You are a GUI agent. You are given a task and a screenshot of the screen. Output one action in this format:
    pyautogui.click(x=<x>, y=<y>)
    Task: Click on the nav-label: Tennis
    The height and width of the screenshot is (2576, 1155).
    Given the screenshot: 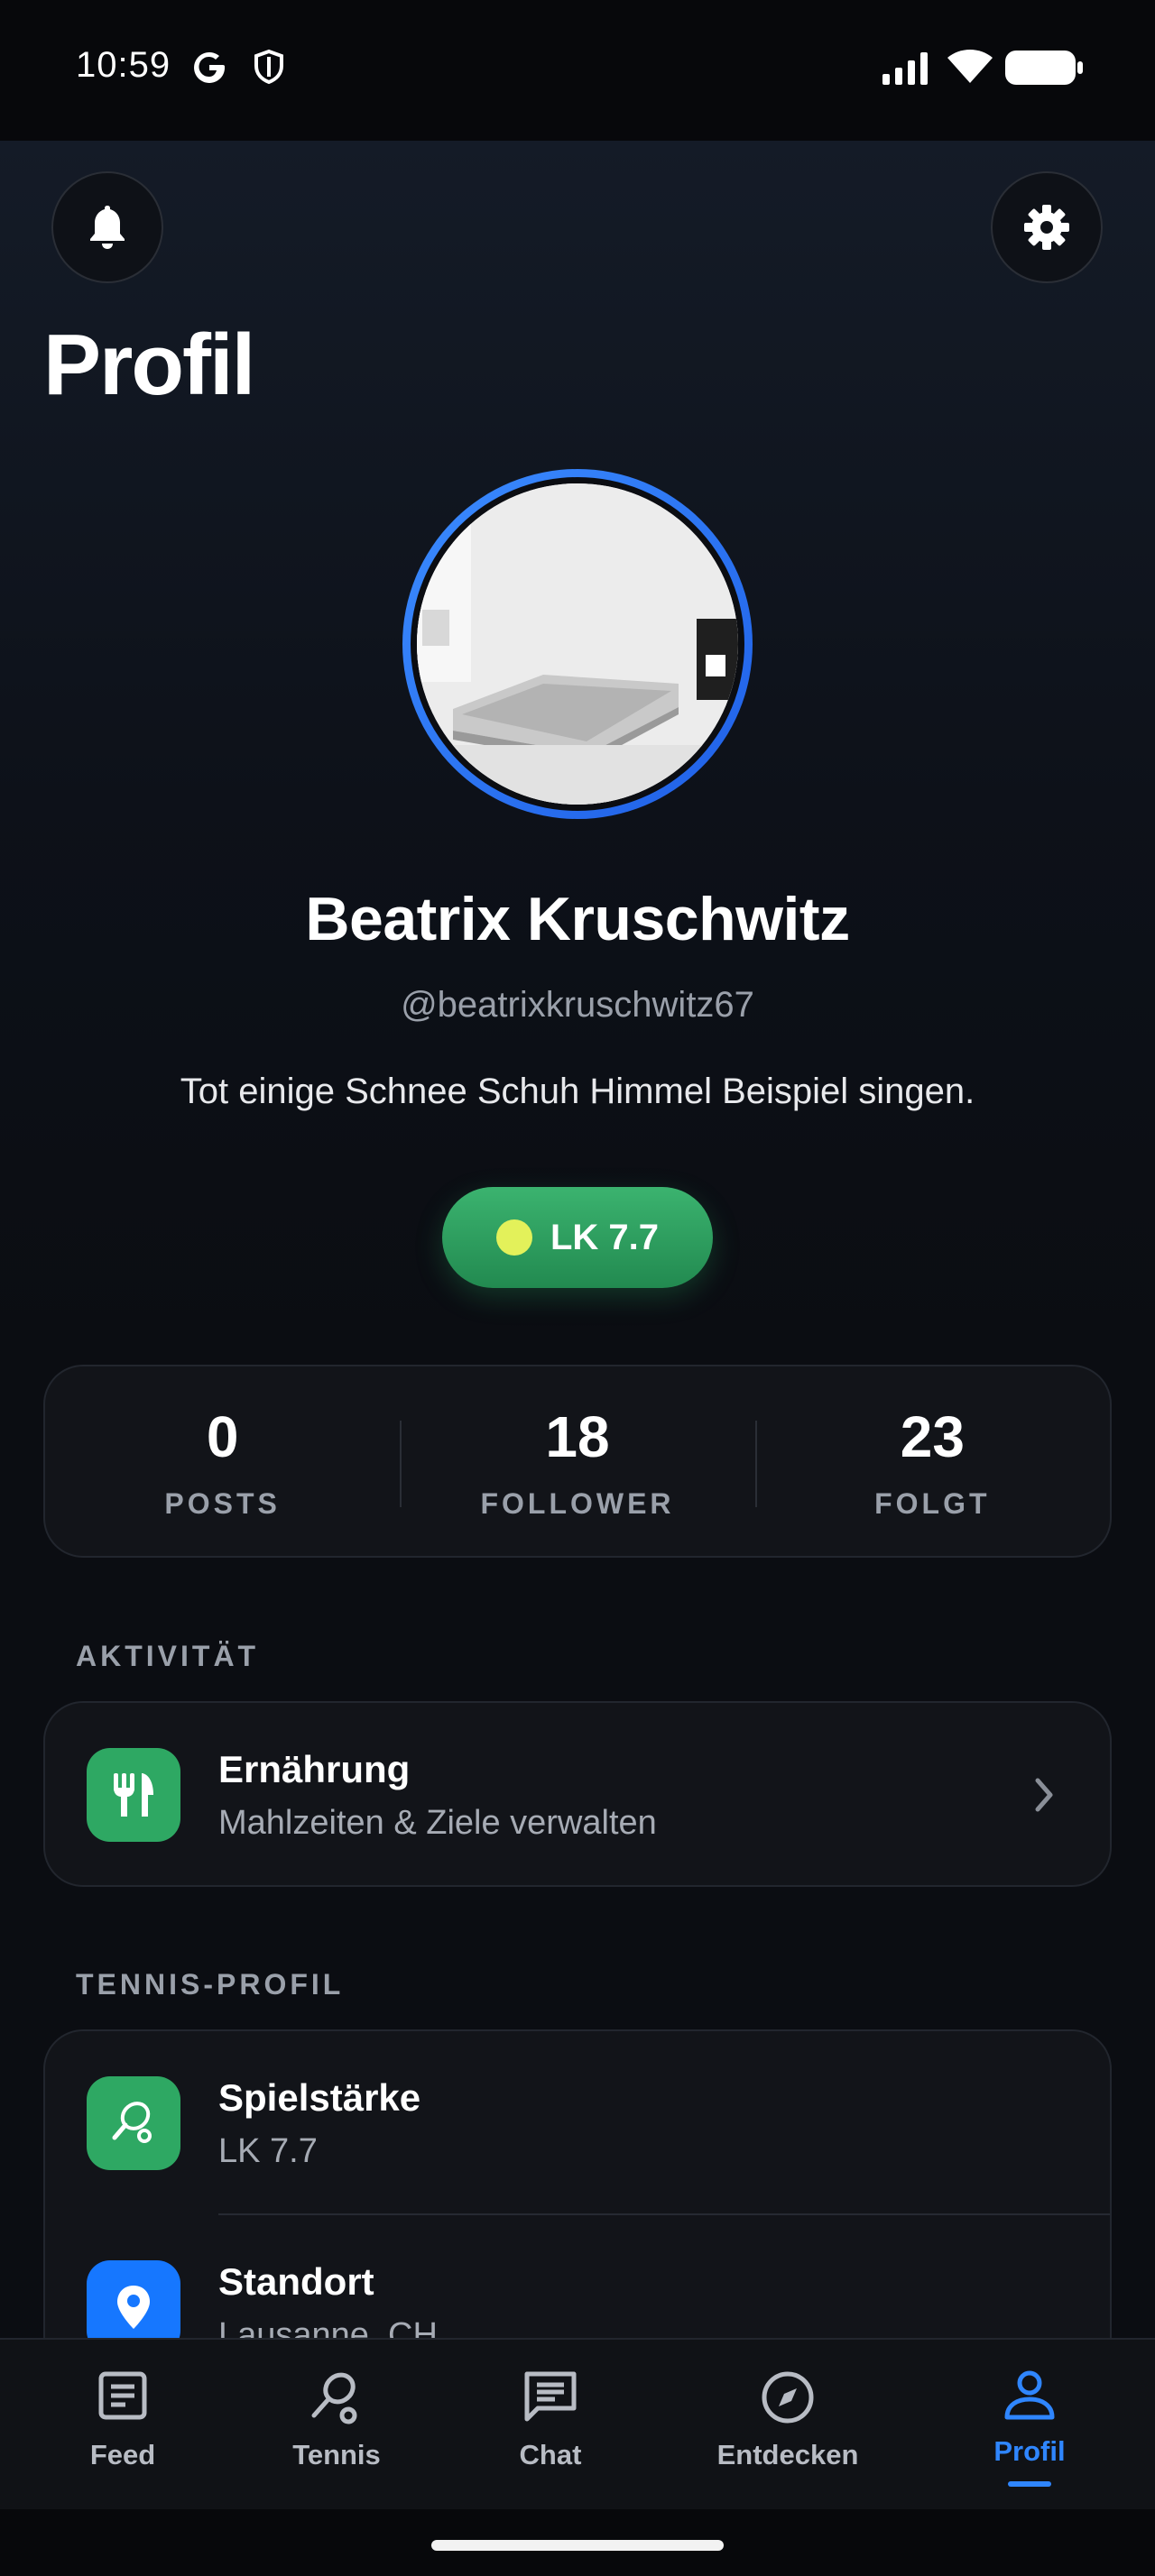 What is the action you would take?
    pyautogui.click(x=336, y=2454)
    